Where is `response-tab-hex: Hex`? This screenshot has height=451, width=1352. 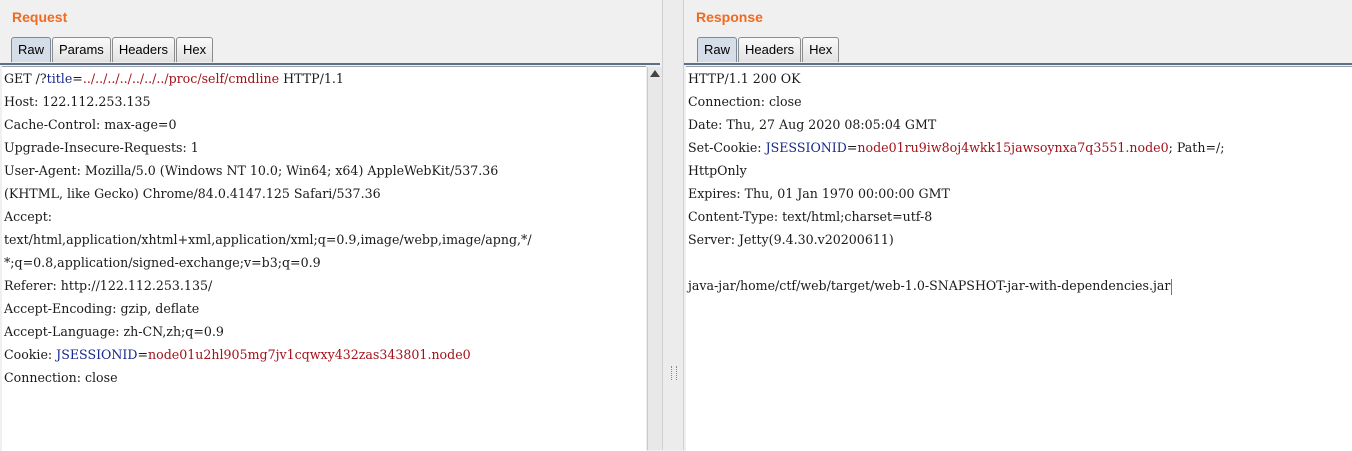
response-tab-hex: Hex is located at coordinates (821, 49).